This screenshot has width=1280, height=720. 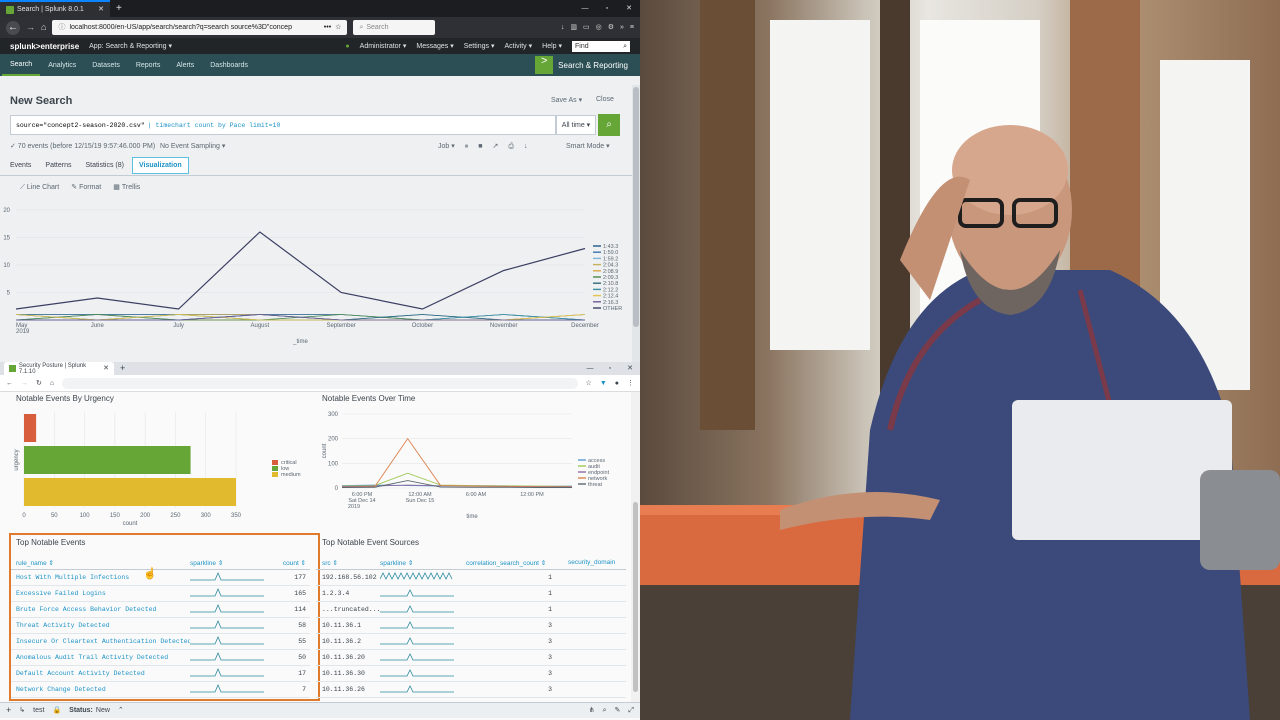 I want to click on chrome-scrollbar, so click(x=635, y=547).